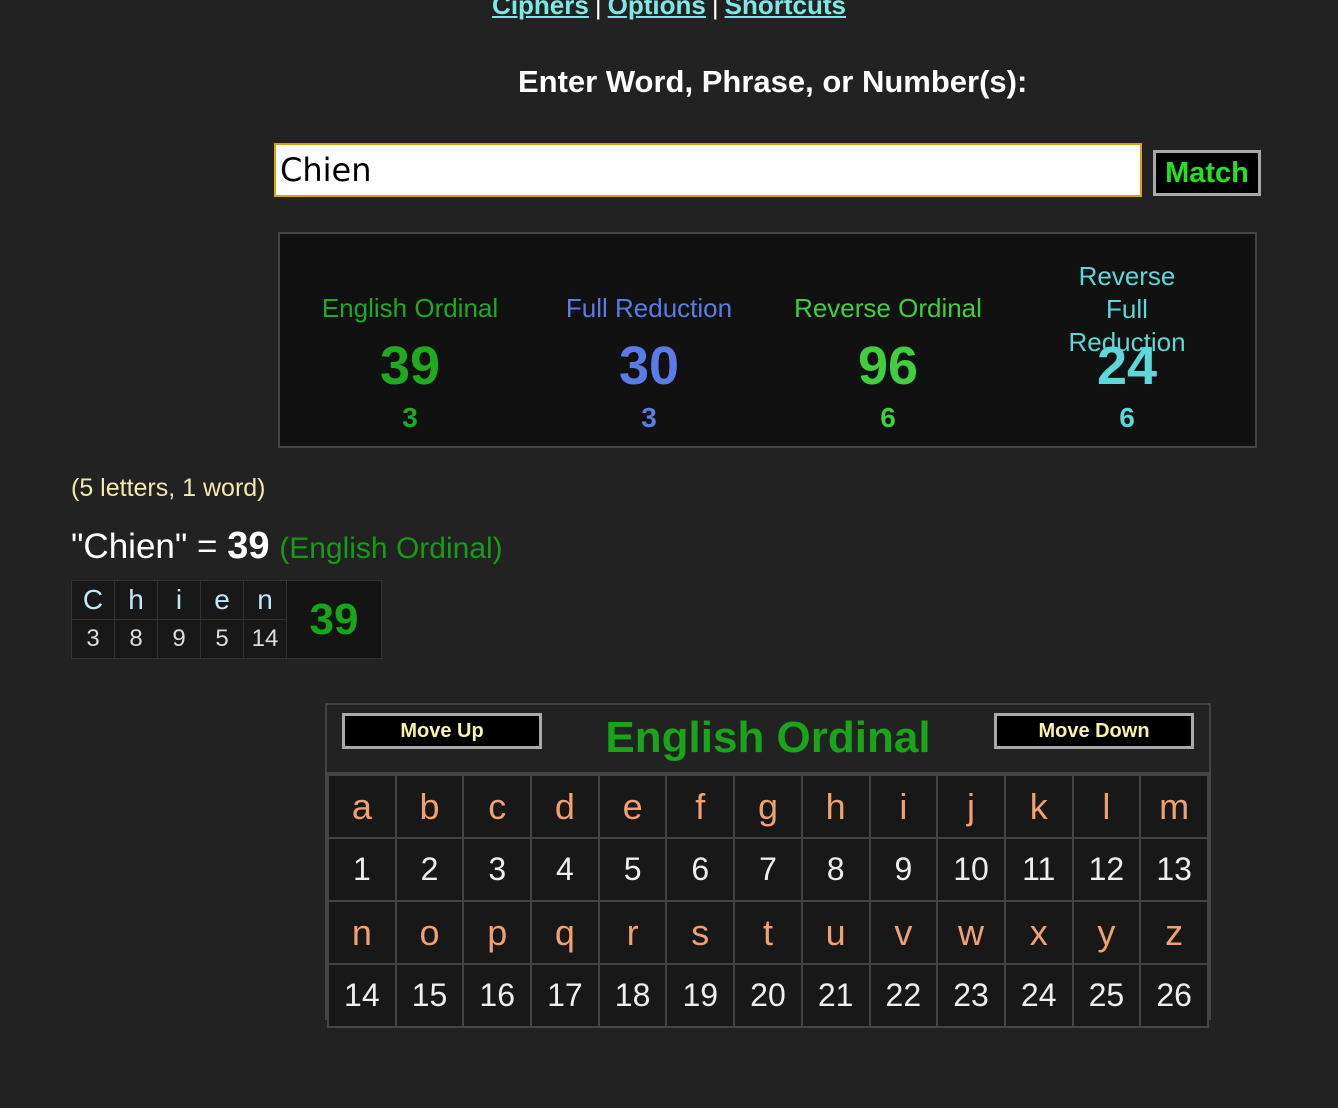 The image size is (1338, 1108). I want to click on result-equation: "Chien" = 39 (English Ordinal), so click(287, 546).